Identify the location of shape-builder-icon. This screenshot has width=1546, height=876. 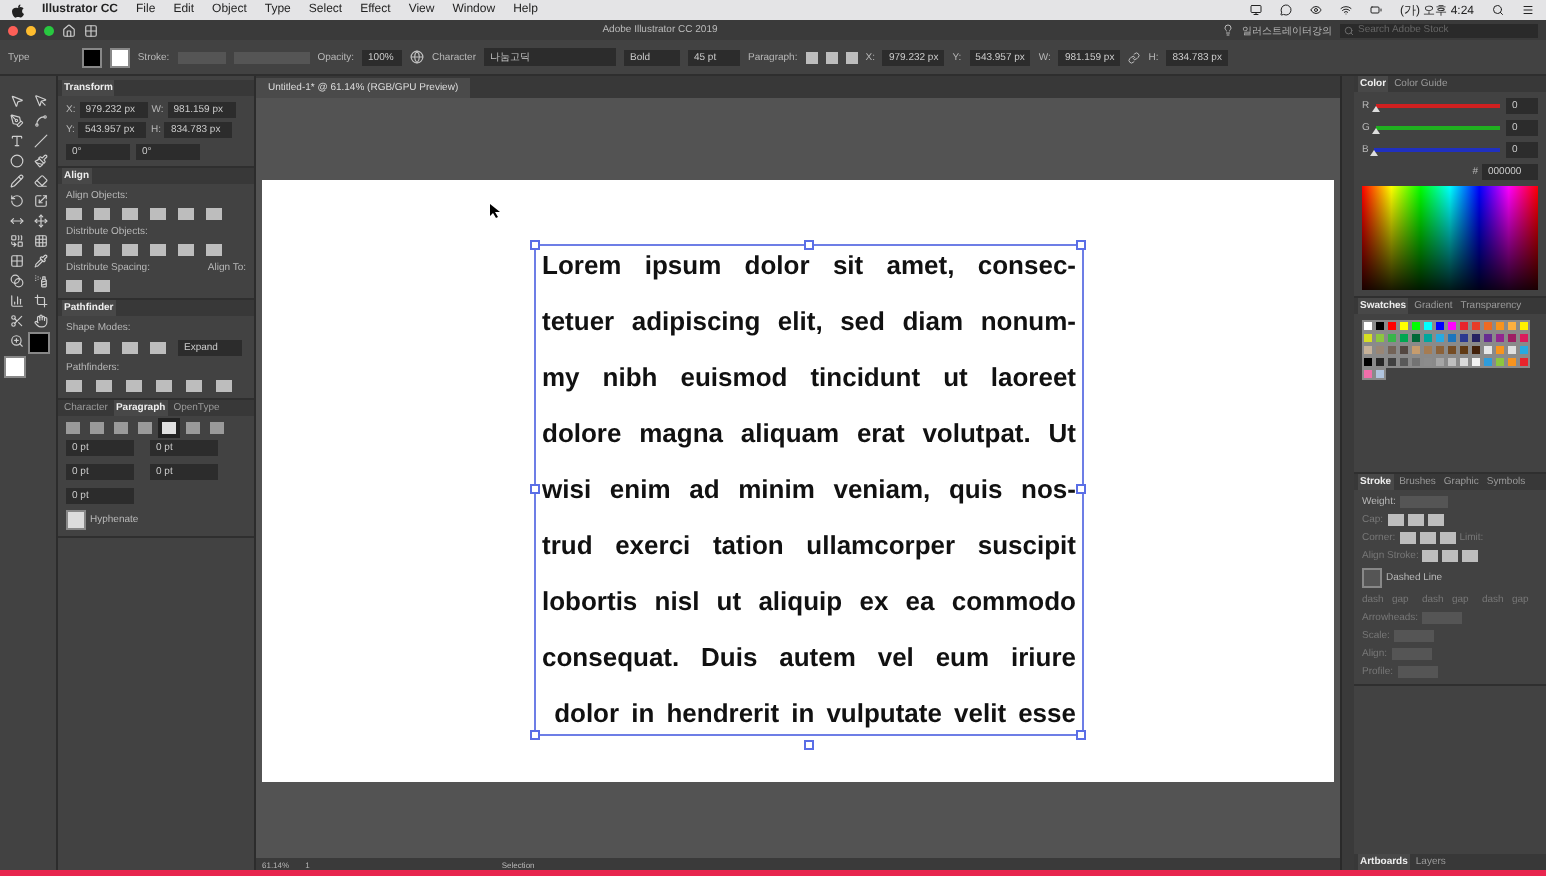
(16, 241).